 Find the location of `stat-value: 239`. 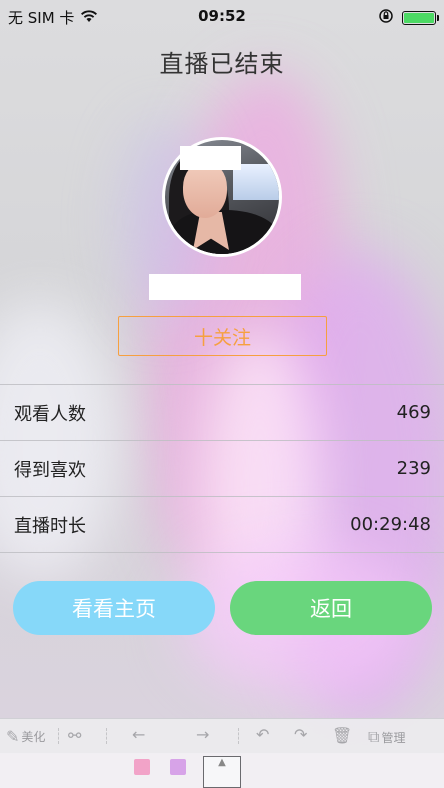

stat-value: 239 is located at coordinates (413, 468).